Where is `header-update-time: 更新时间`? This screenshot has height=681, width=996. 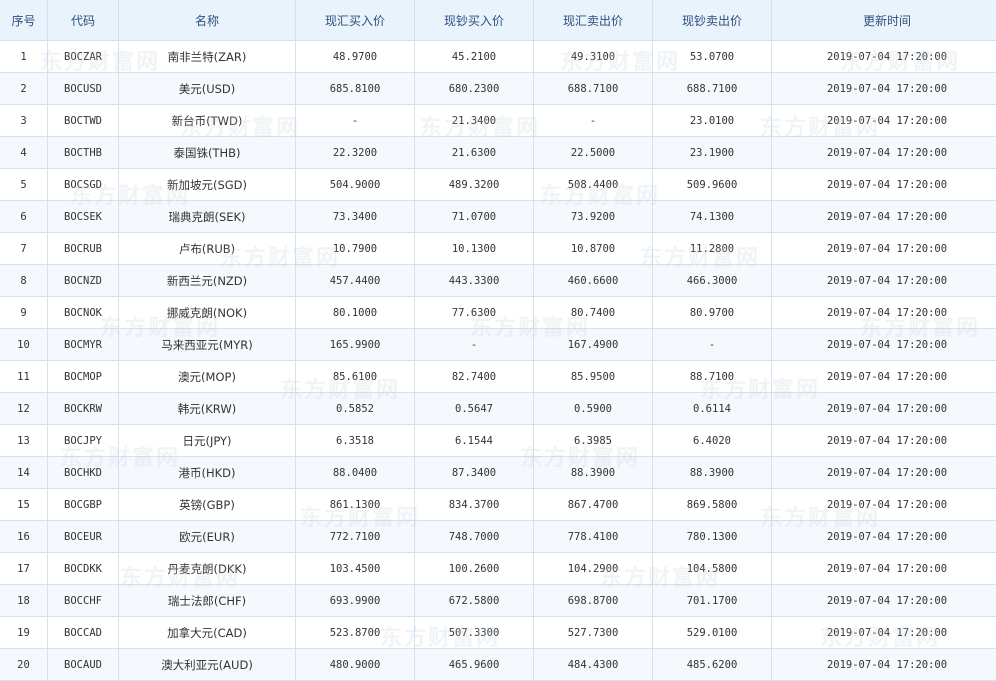 header-update-time: 更新时间 is located at coordinates (884, 20).